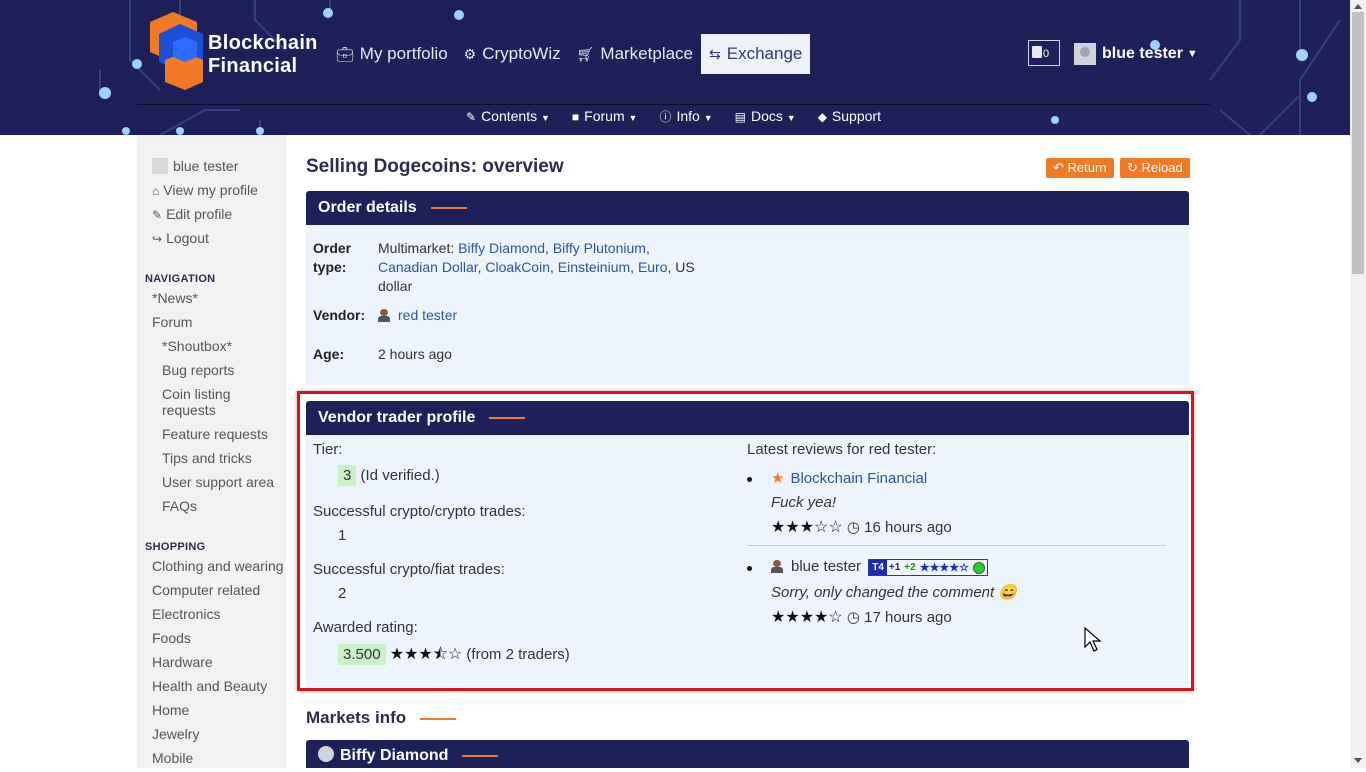  What do you see at coordinates (575, 117) in the screenshot?
I see `folder-icon: ■` at bounding box center [575, 117].